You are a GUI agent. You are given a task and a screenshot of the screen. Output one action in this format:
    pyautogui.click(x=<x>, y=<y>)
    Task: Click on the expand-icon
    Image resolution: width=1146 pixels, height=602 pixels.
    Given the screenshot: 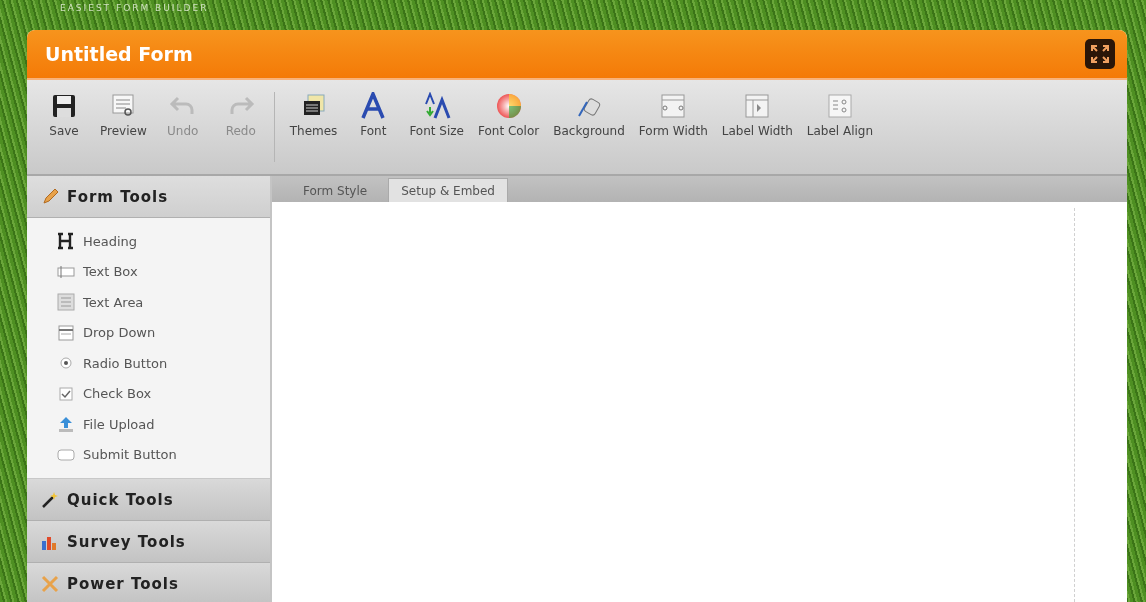 What is the action you would take?
    pyautogui.click(x=1100, y=54)
    